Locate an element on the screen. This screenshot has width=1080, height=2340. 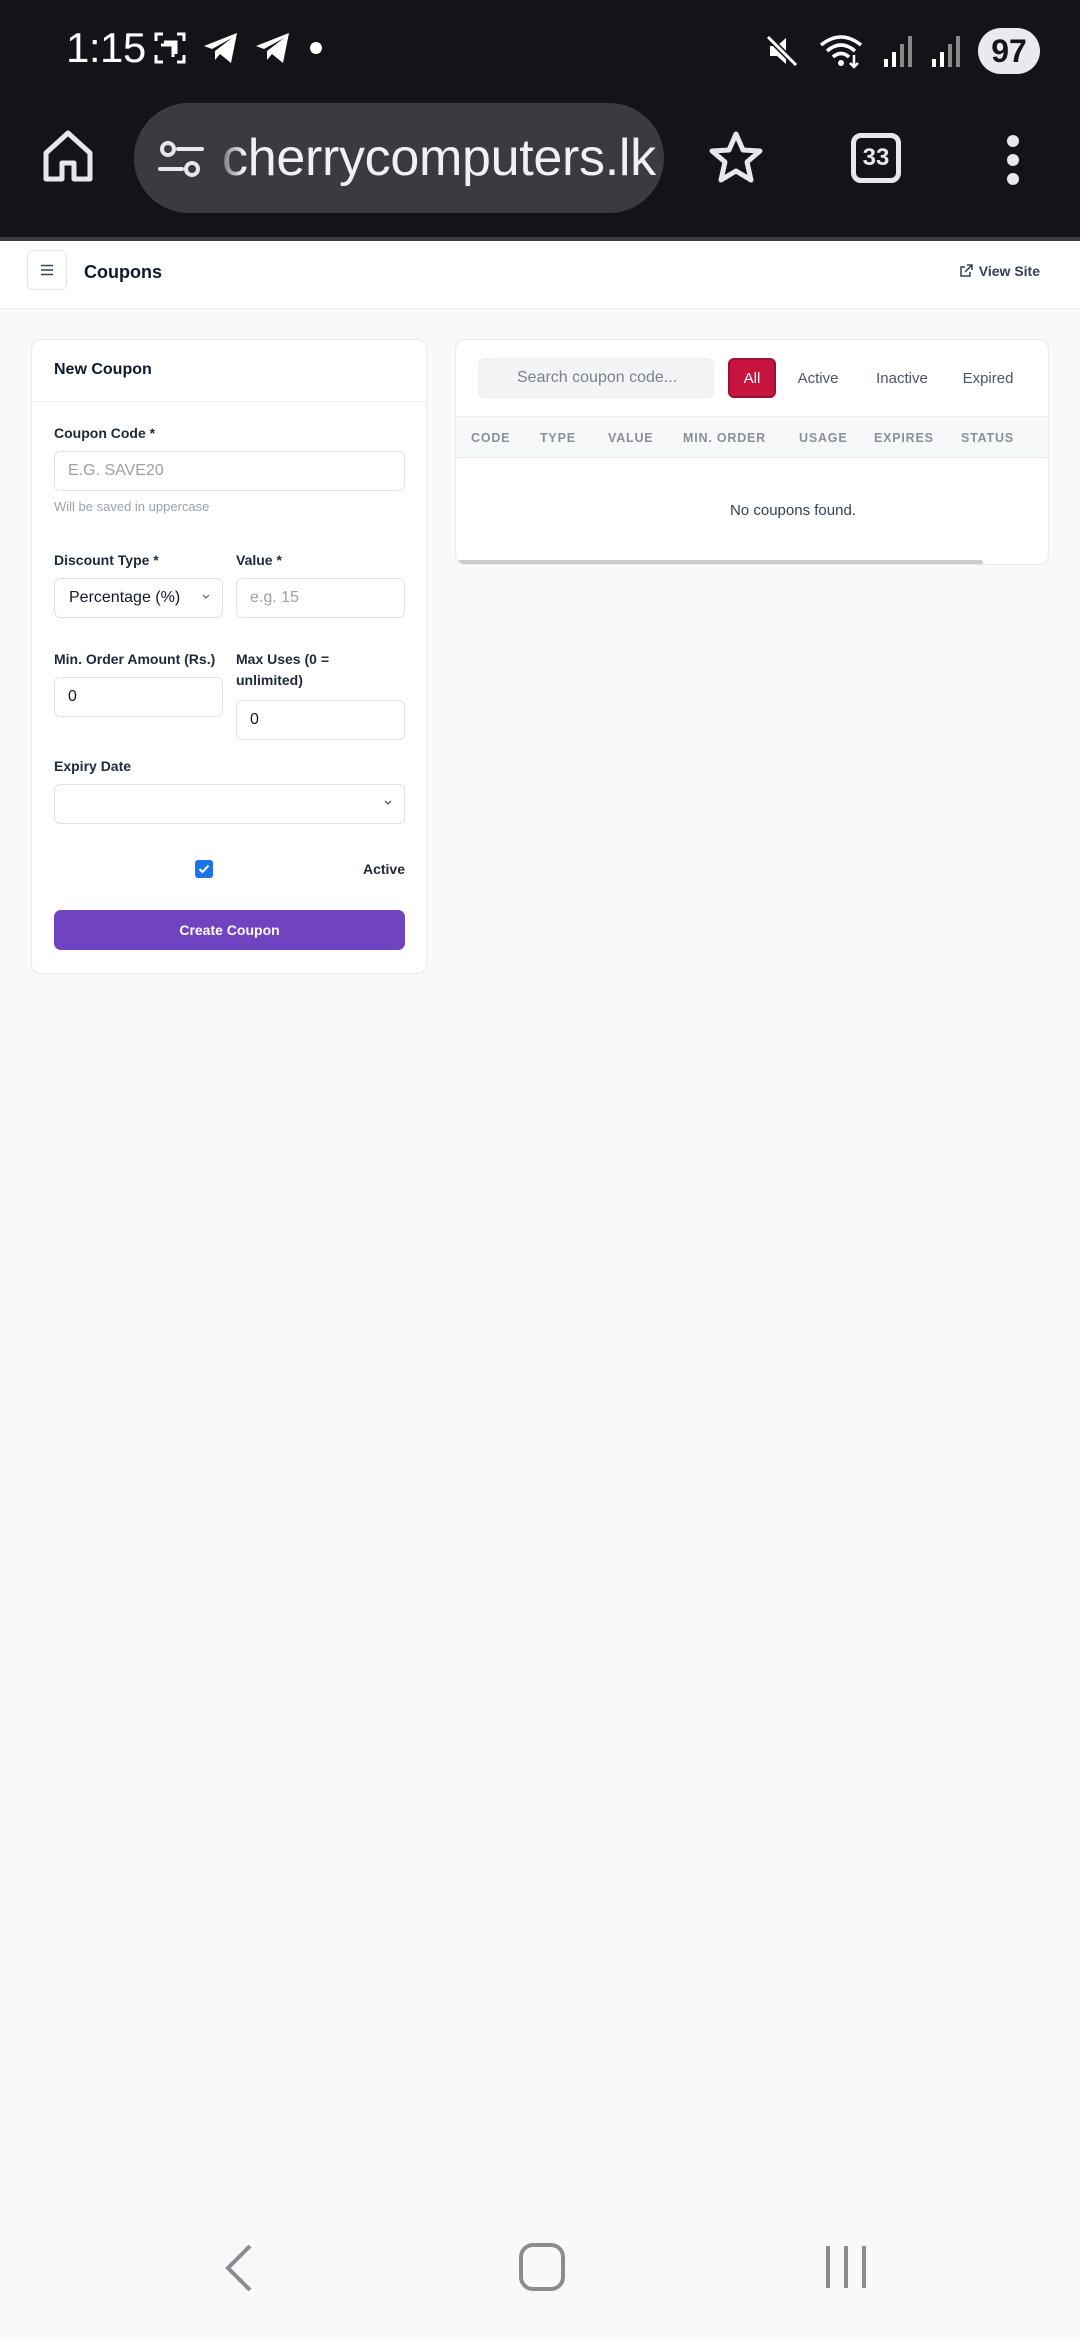
status-time: 1:15 is located at coordinates (106, 47).